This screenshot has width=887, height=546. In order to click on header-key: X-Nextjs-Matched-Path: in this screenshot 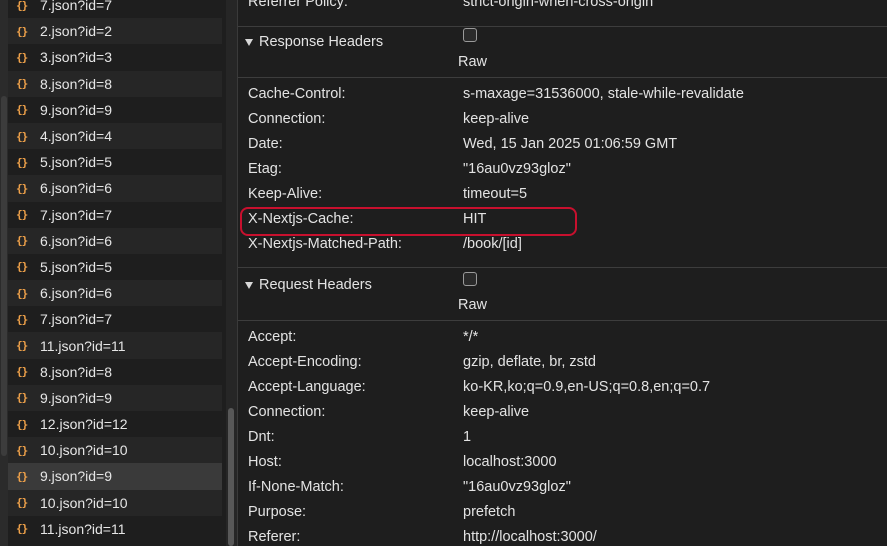, I will do `click(325, 244)`.